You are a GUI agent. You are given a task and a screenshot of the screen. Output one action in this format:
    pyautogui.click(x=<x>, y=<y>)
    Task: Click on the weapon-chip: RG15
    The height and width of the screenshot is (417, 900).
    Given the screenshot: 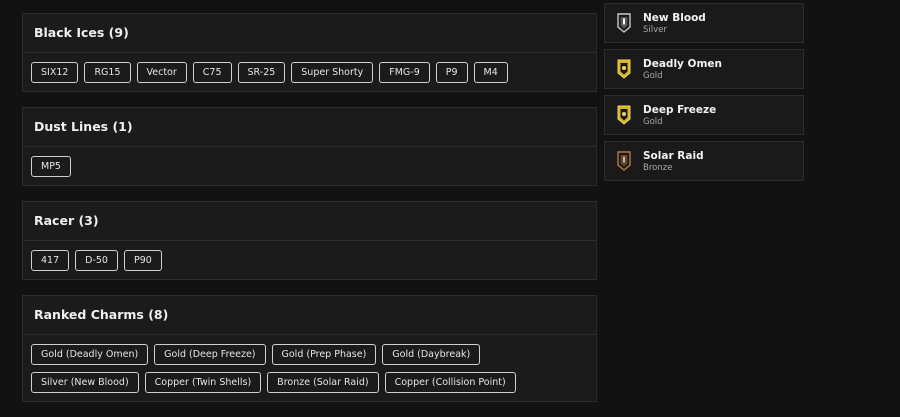 What is the action you would take?
    pyautogui.click(x=107, y=72)
    